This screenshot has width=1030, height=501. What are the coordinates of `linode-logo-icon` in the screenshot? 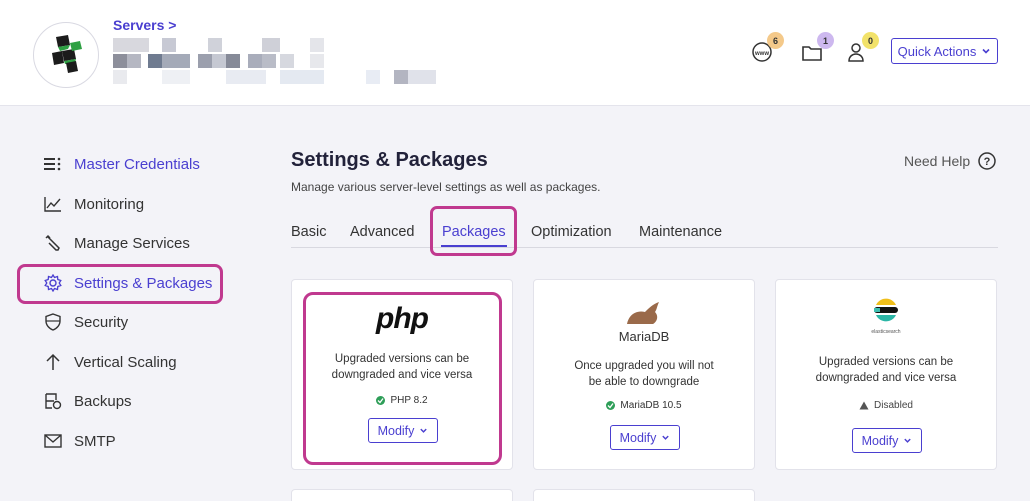 It's located at (67, 54).